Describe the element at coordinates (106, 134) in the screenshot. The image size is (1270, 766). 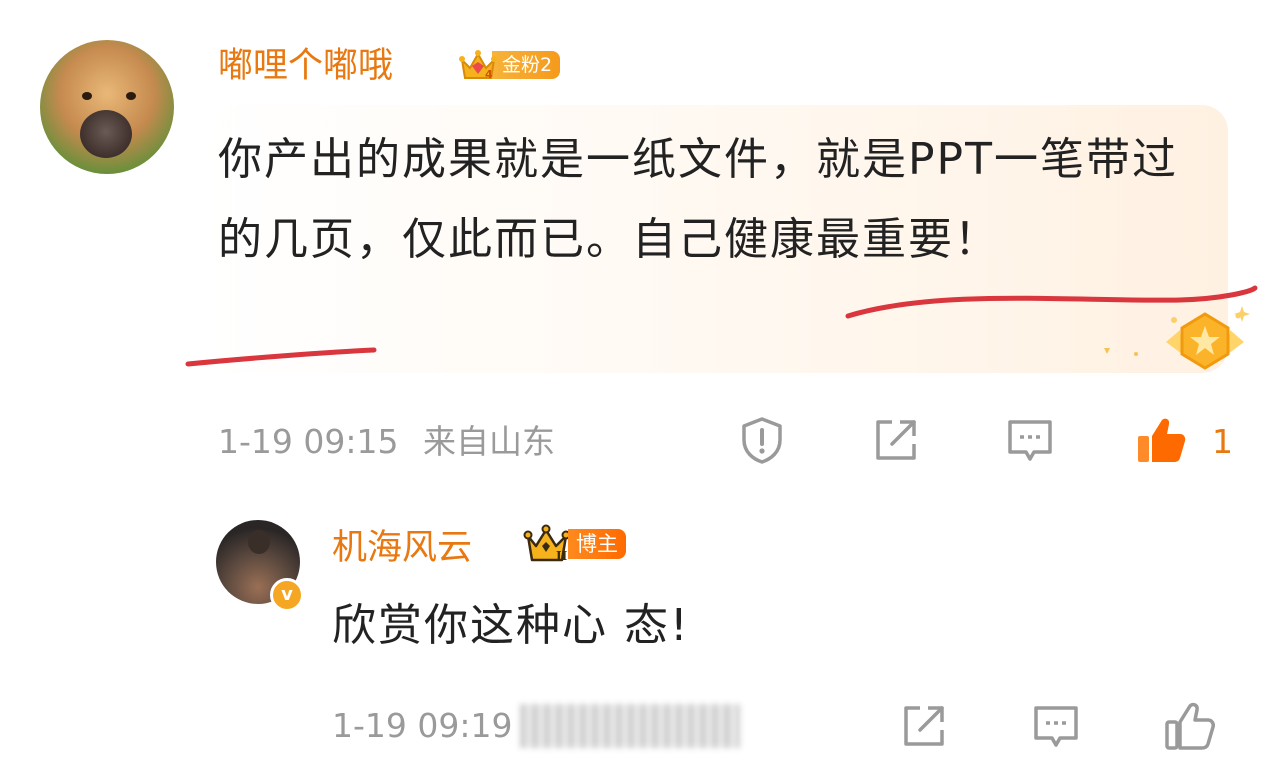
I see `dog-nose` at that location.